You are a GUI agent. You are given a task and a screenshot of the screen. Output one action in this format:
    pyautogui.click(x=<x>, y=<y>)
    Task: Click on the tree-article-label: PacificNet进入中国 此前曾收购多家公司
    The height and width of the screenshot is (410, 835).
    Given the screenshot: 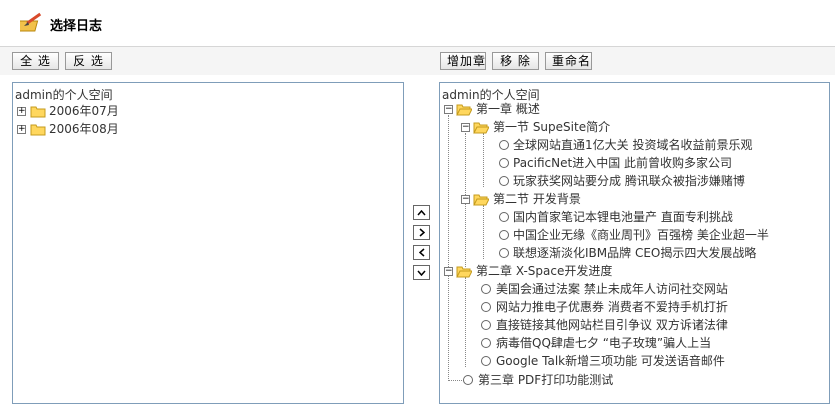 What is the action you would take?
    pyautogui.click(x=623, y=163)
    